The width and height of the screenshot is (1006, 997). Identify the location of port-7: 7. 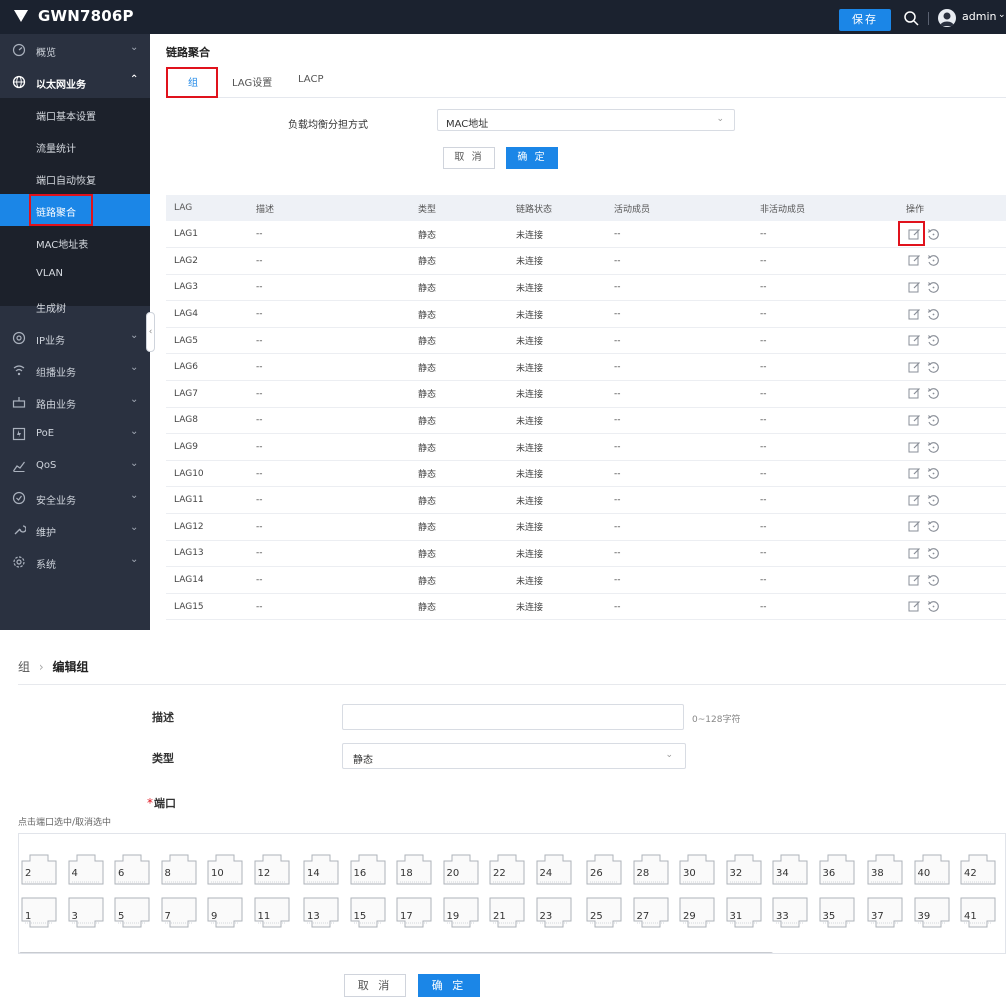
(179, 912).